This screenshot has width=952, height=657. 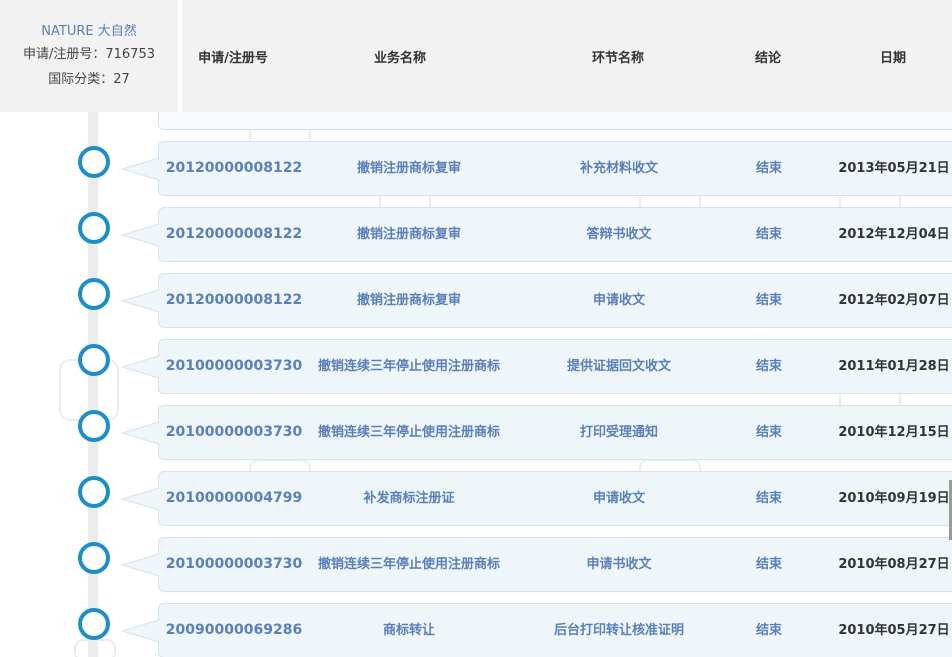 I want to click on table-header: 申请/注册号 业务名称 环节名称 结论 日期, so click(x=567, y=56).